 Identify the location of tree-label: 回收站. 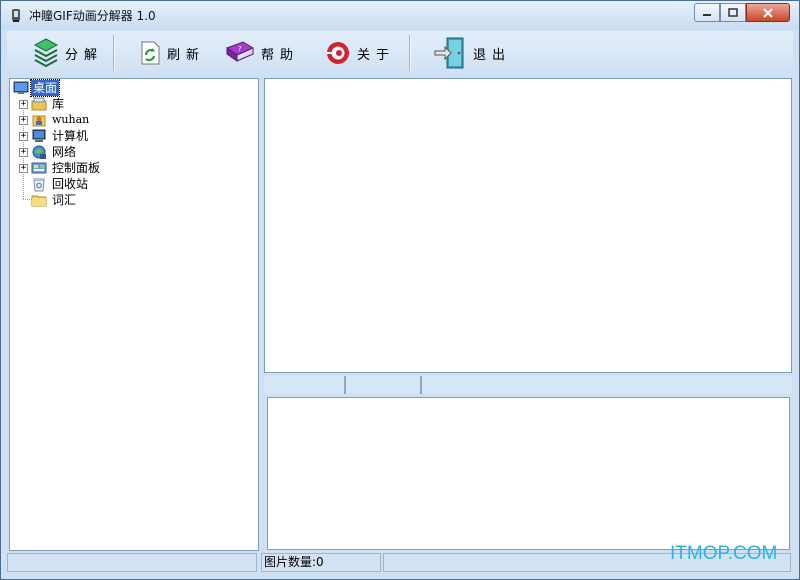
(70, 184).